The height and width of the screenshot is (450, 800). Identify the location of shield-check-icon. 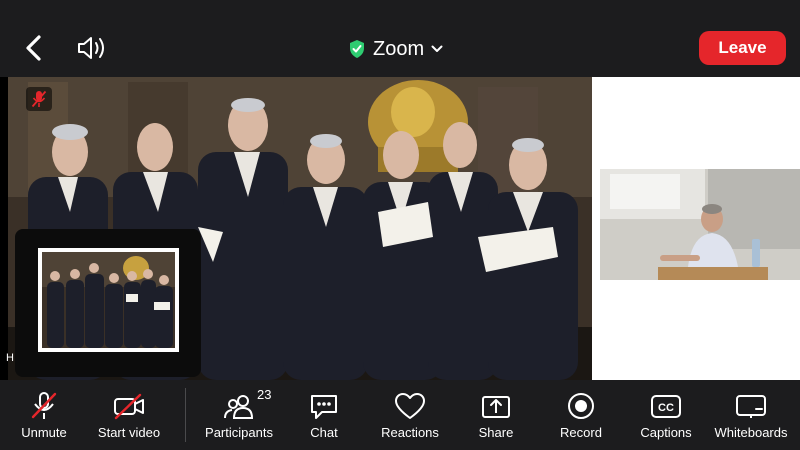
(357, 49).